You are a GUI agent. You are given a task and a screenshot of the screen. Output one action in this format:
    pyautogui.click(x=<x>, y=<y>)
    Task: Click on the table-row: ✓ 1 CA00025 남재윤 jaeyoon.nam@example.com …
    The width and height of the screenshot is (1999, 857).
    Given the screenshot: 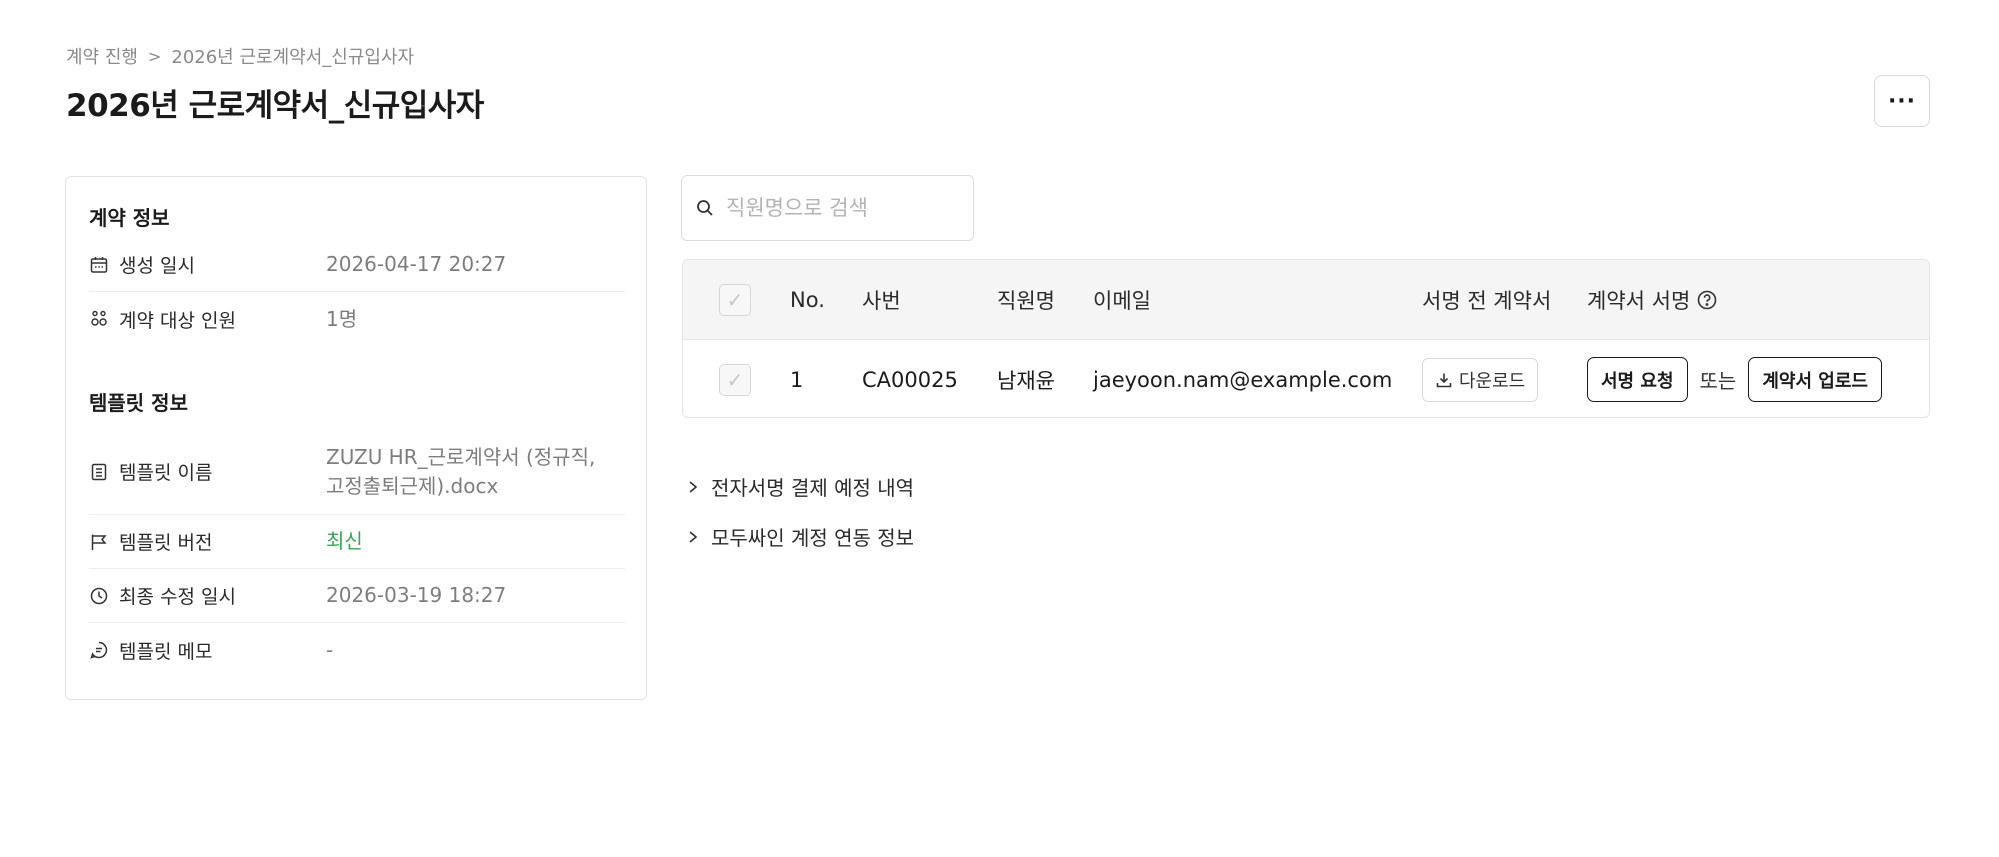 What is the action you would take?
    pyautogui.click(x=1306, y=378)
    